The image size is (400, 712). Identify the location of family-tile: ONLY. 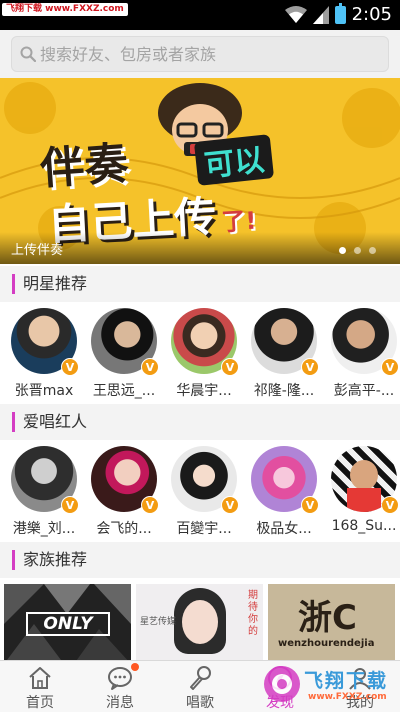
(67, 624).